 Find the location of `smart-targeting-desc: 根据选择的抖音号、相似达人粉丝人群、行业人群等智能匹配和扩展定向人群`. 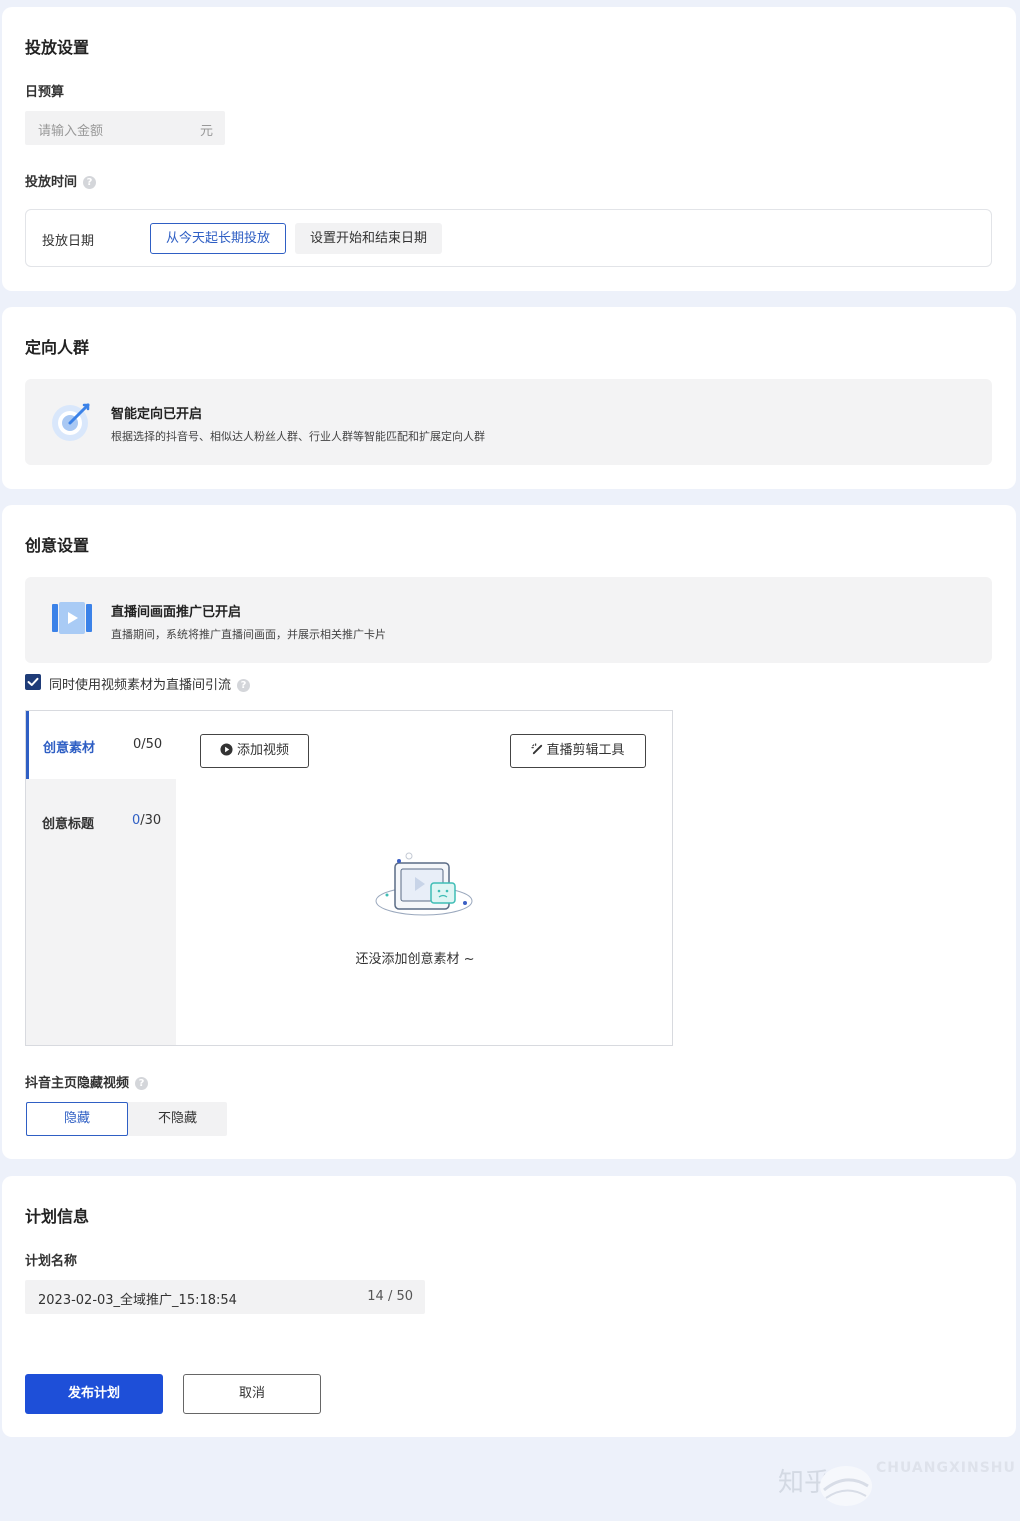

smart-targeting-desc: 根据选择的抖音号、相似达人粉丝人群、行业人群等智能匹配和扩展定向人群 is located at coordinates (298, 436).